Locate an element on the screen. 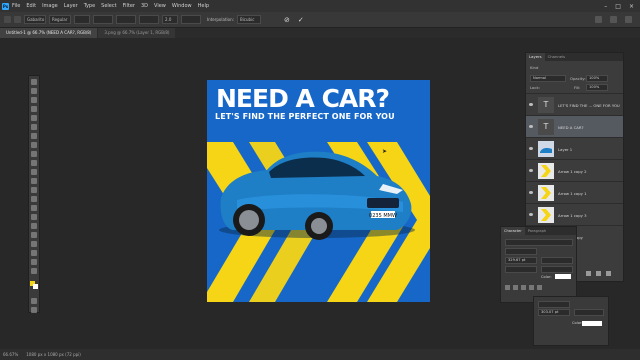 The height and width of the screenshot is (360, 640). gradient-tool-icon is located at coordinates (34, 190).